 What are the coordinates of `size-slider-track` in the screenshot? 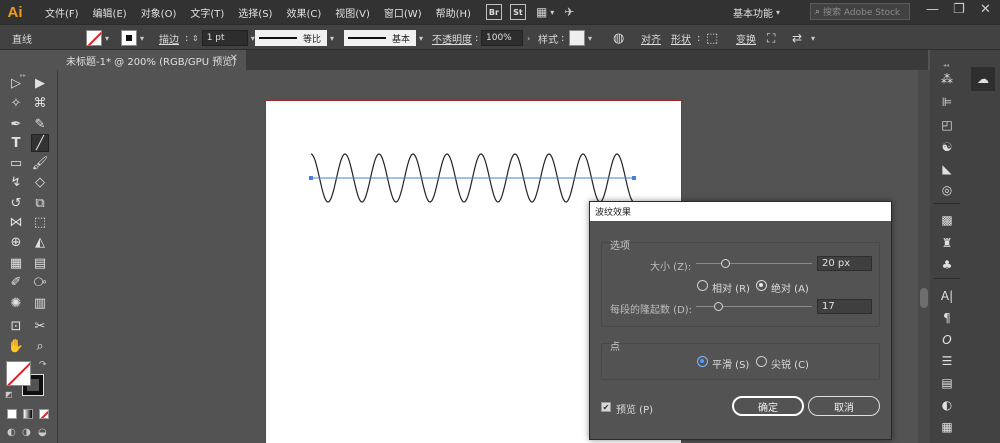 It's located at (754, 263).